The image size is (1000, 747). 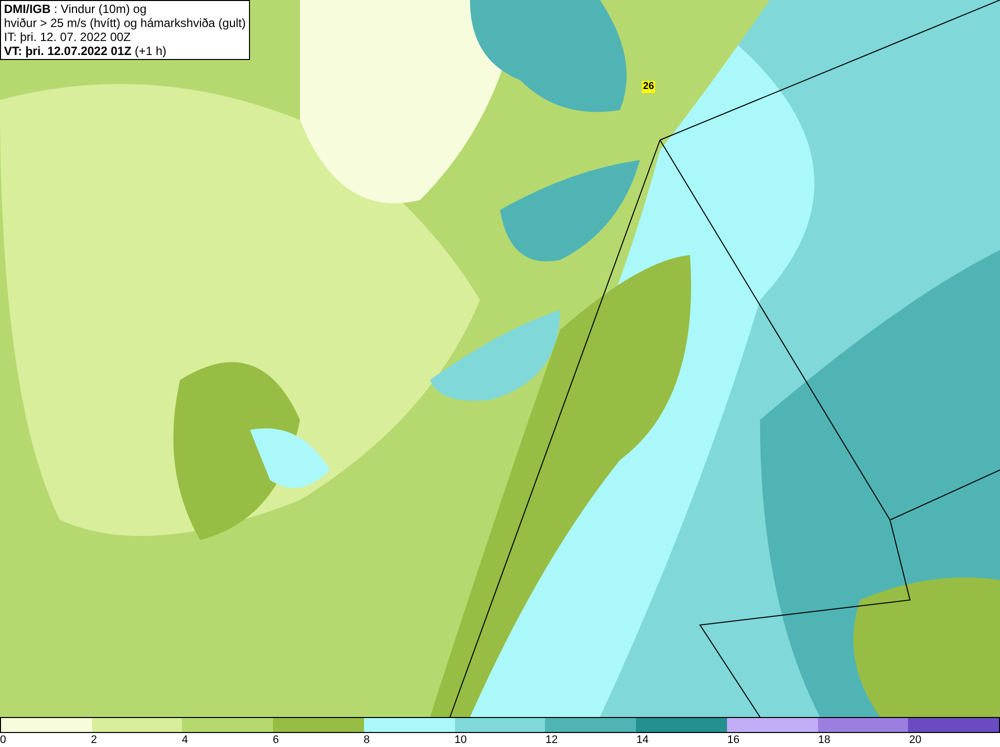 I want to click on scale-tick-label: 4, so click(x=185, y=740).